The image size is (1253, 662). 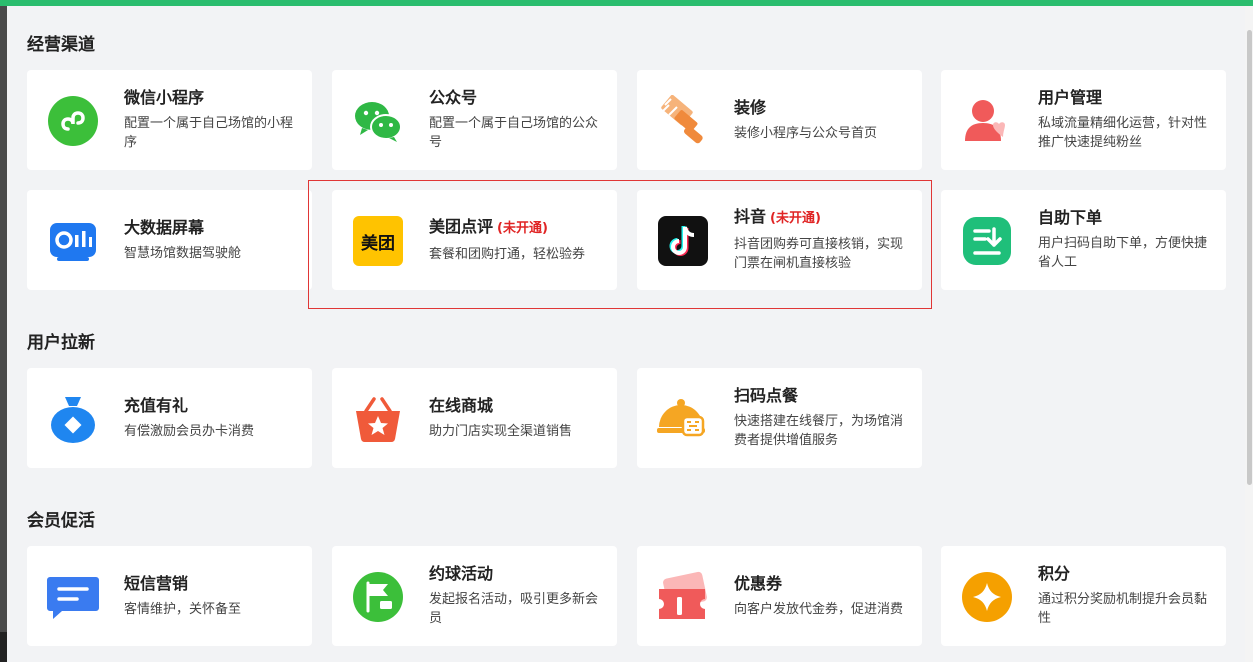 What do you see at coordinates (183, 253) in the screenshot?
I see `card-desc: 智慧场馆数据驾驶舱` at bounding box center [183, 253].